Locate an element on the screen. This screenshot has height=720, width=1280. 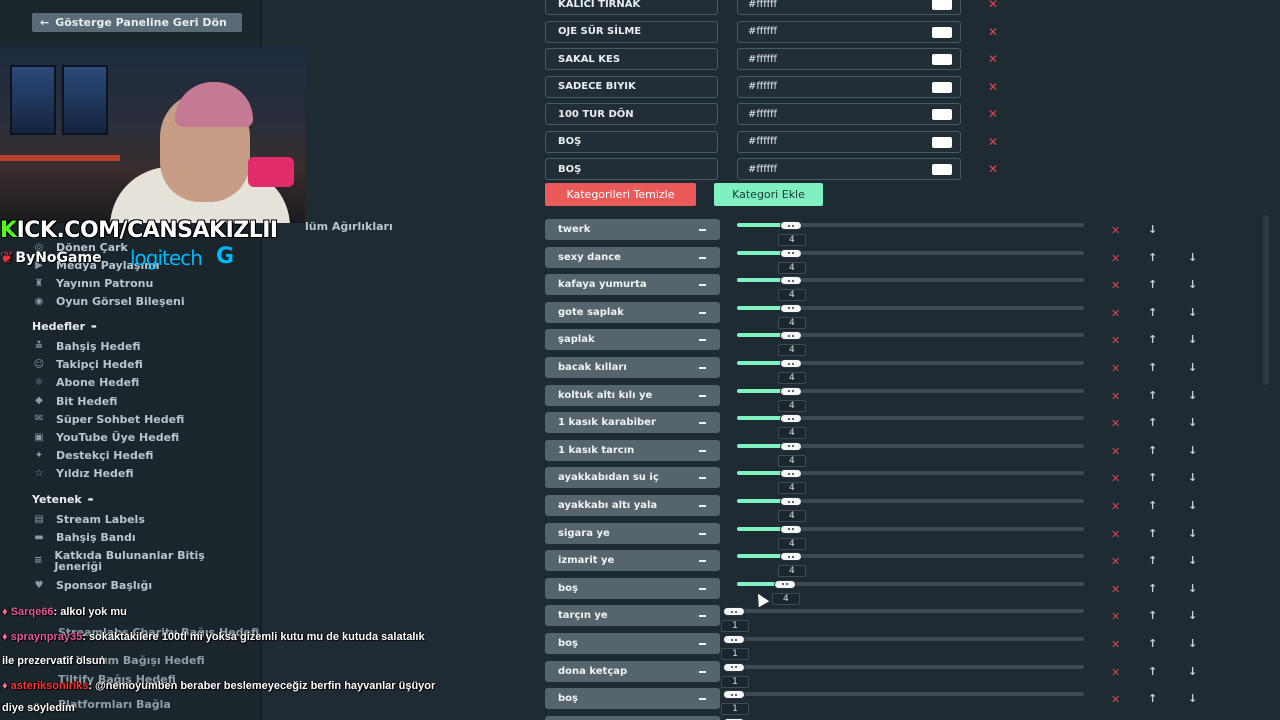
weight-category-select: sigara ye is located at coordinates (632, 533).